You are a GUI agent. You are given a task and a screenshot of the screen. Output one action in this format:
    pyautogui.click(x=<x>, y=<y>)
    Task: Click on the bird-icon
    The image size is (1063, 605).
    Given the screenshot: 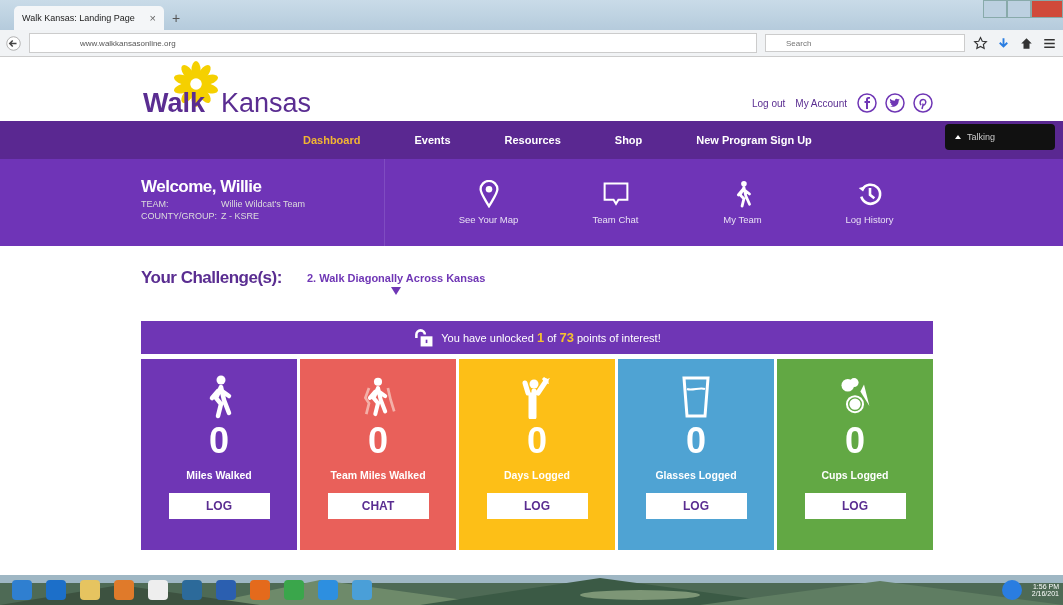 What is the action you would take?
    pyautogui.click(x=895, y=103)
    